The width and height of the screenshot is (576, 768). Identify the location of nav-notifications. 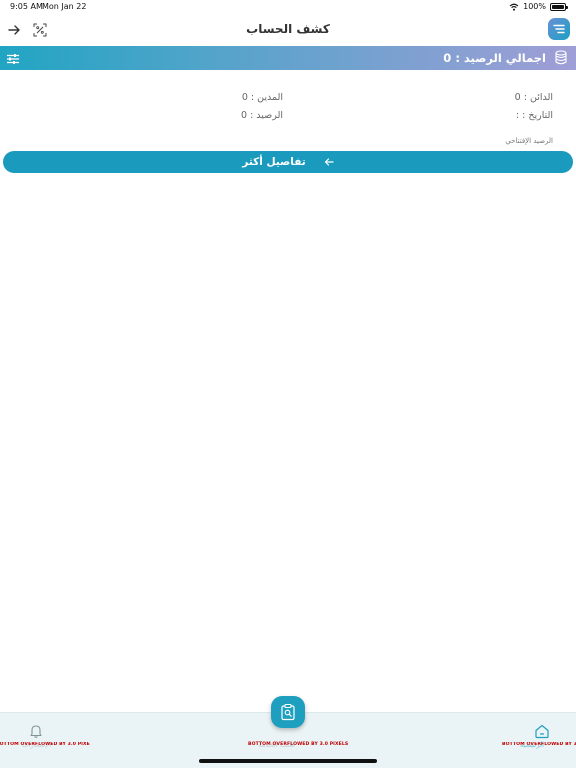
(36, 731).